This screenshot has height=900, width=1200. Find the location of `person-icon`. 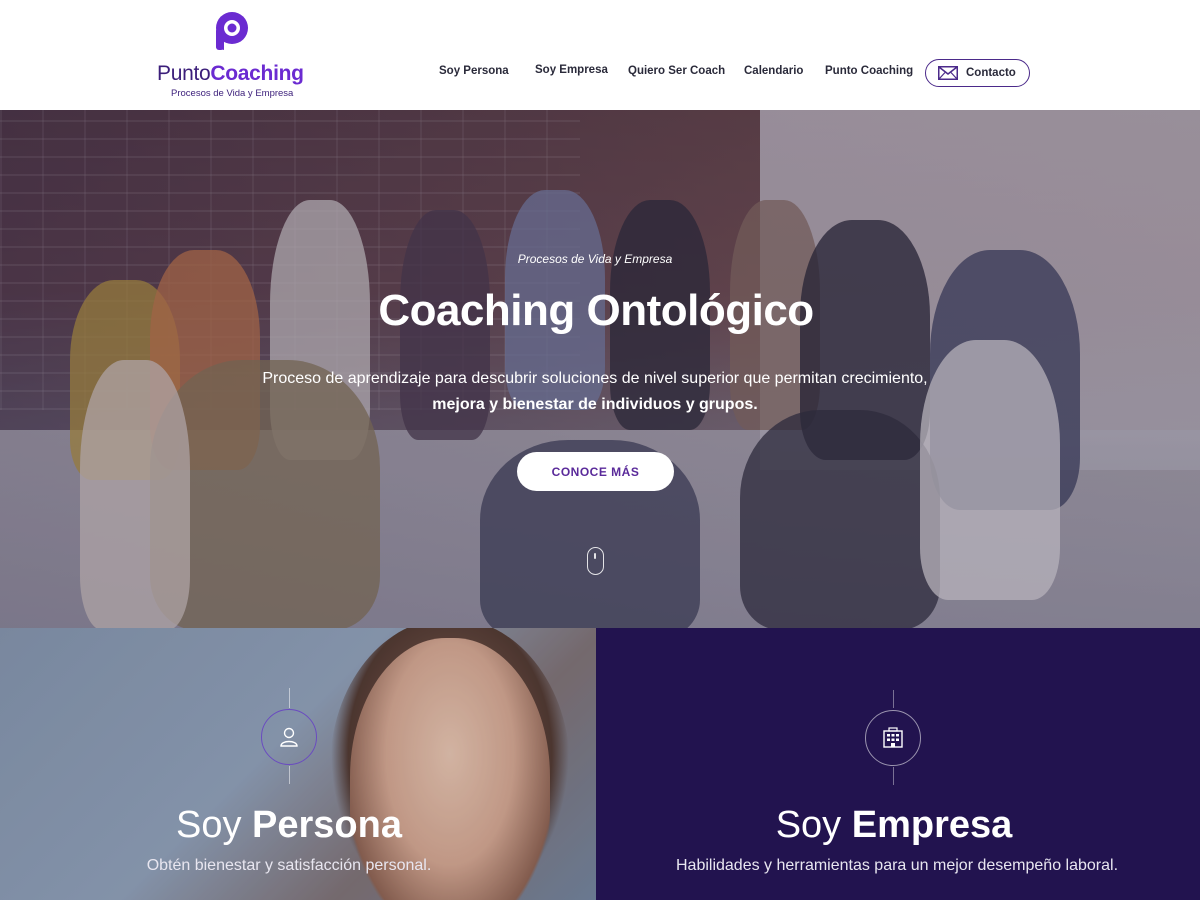

person-icon is located at coordinates (289, 737).